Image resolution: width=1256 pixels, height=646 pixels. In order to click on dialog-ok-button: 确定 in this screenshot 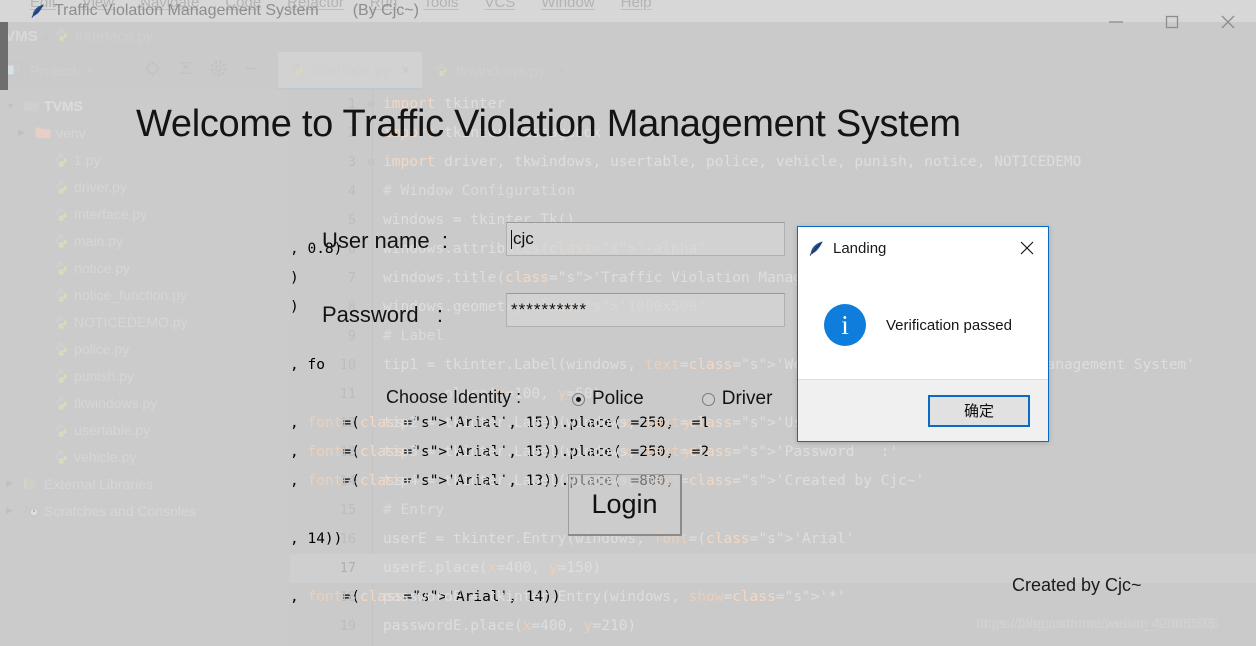, I will do `click(979, 410)`.